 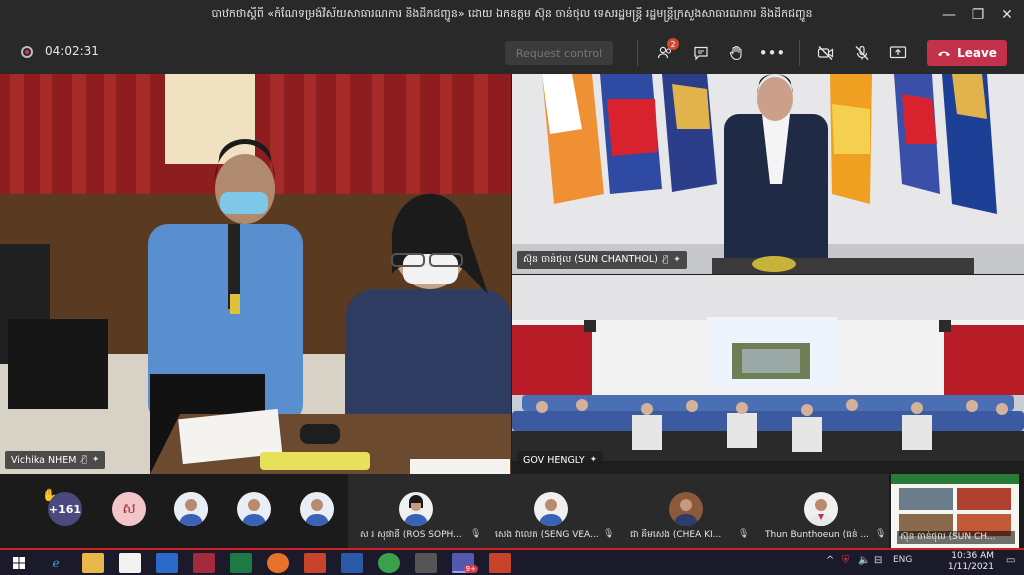 I want to click on participant-cell: Thun Bunthoeun (ធន់ ... 🎙, so click(x=821, y=511).